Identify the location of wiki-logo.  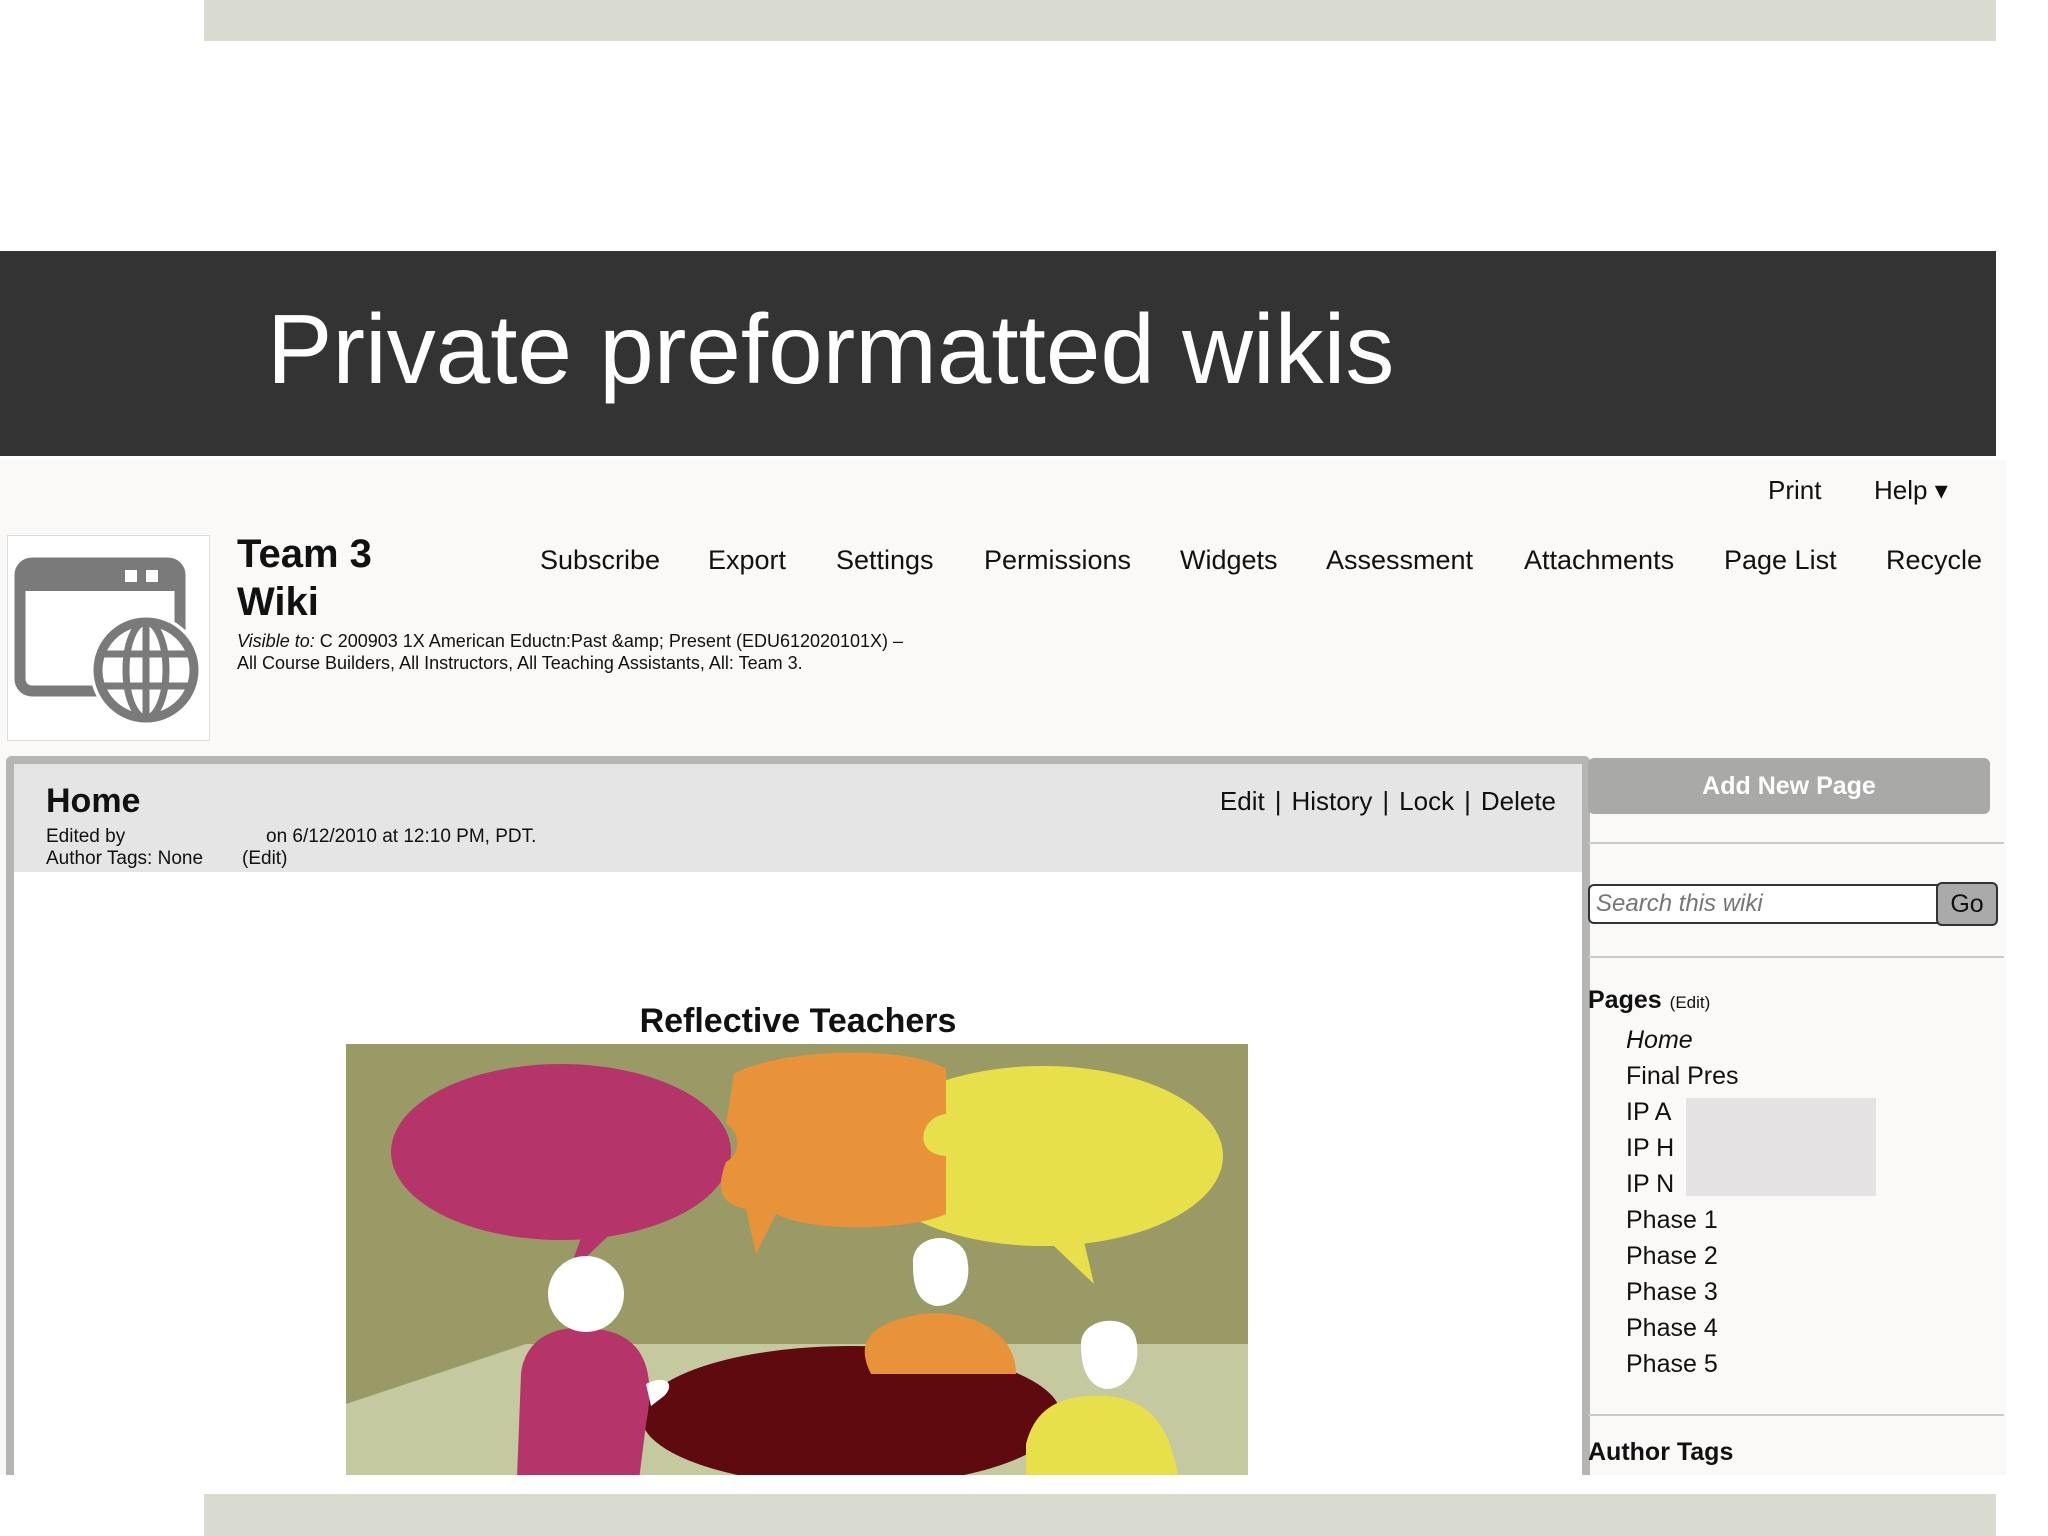
(108, 638).